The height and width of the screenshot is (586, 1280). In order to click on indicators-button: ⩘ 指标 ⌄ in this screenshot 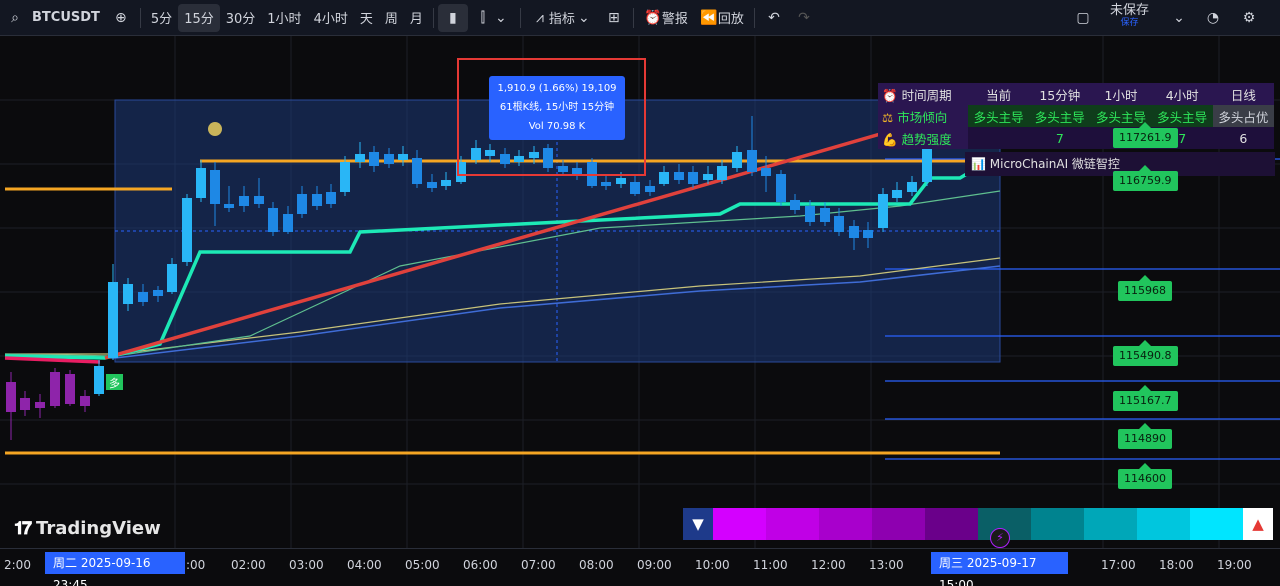, I will do `click(562, 18)`.